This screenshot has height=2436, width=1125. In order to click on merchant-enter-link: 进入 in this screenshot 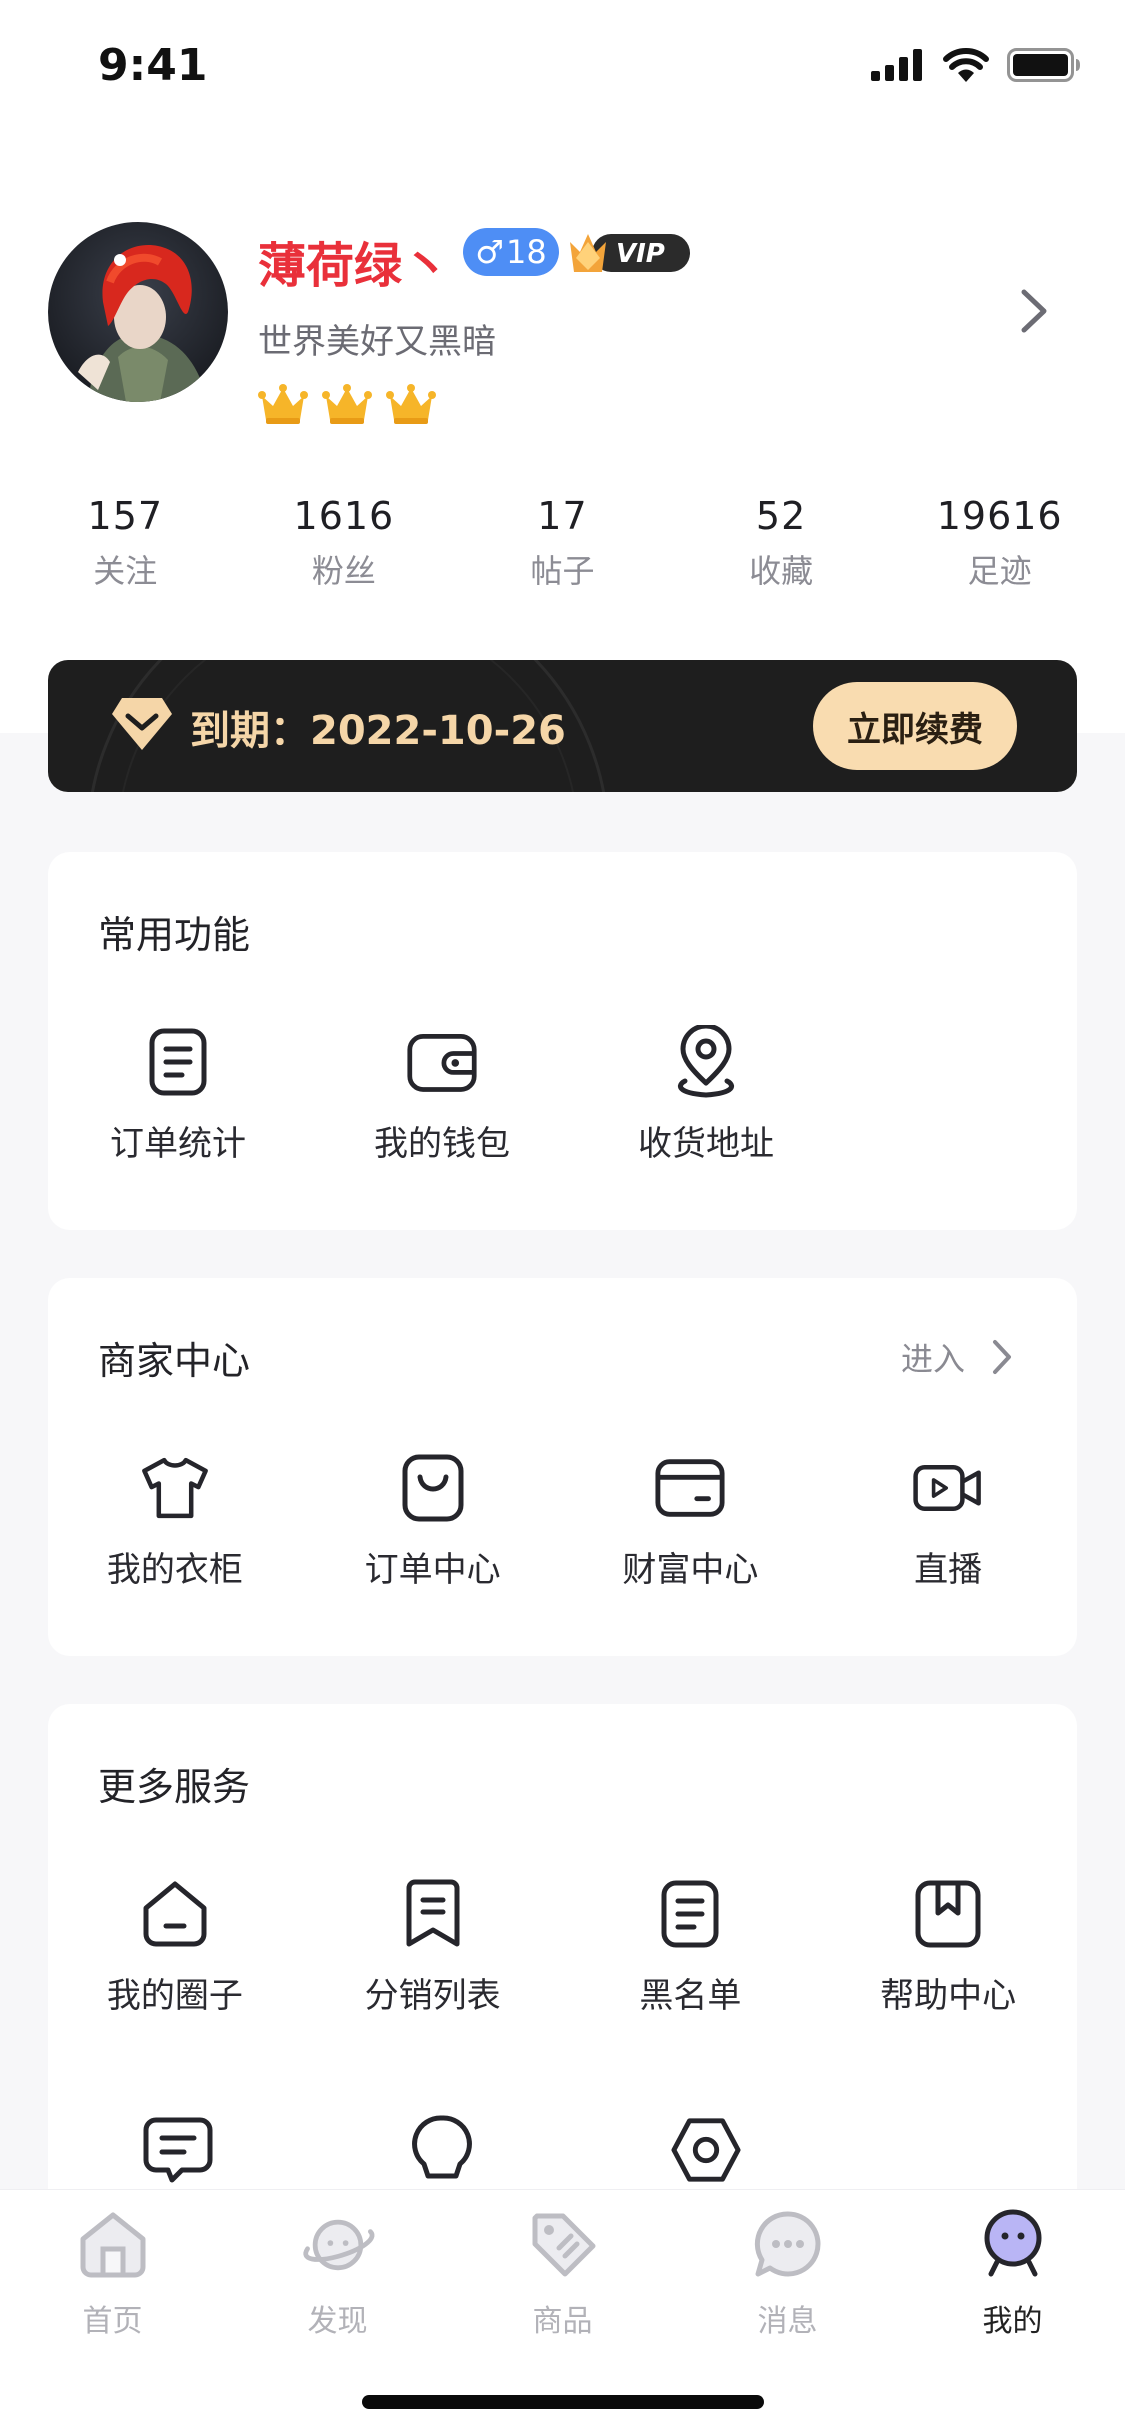, I will do `click(957, 1357)`.